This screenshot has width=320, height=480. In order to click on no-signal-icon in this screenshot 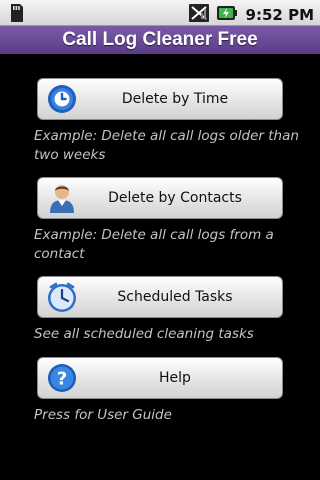, I will do `click(199, 15)`.